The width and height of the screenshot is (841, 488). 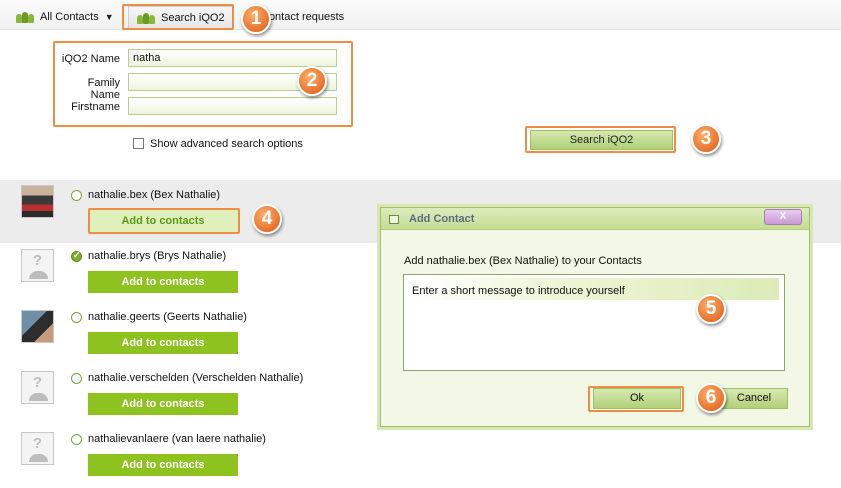 I want to click on cancel-button: Cancel, so click(x=754, y=398).